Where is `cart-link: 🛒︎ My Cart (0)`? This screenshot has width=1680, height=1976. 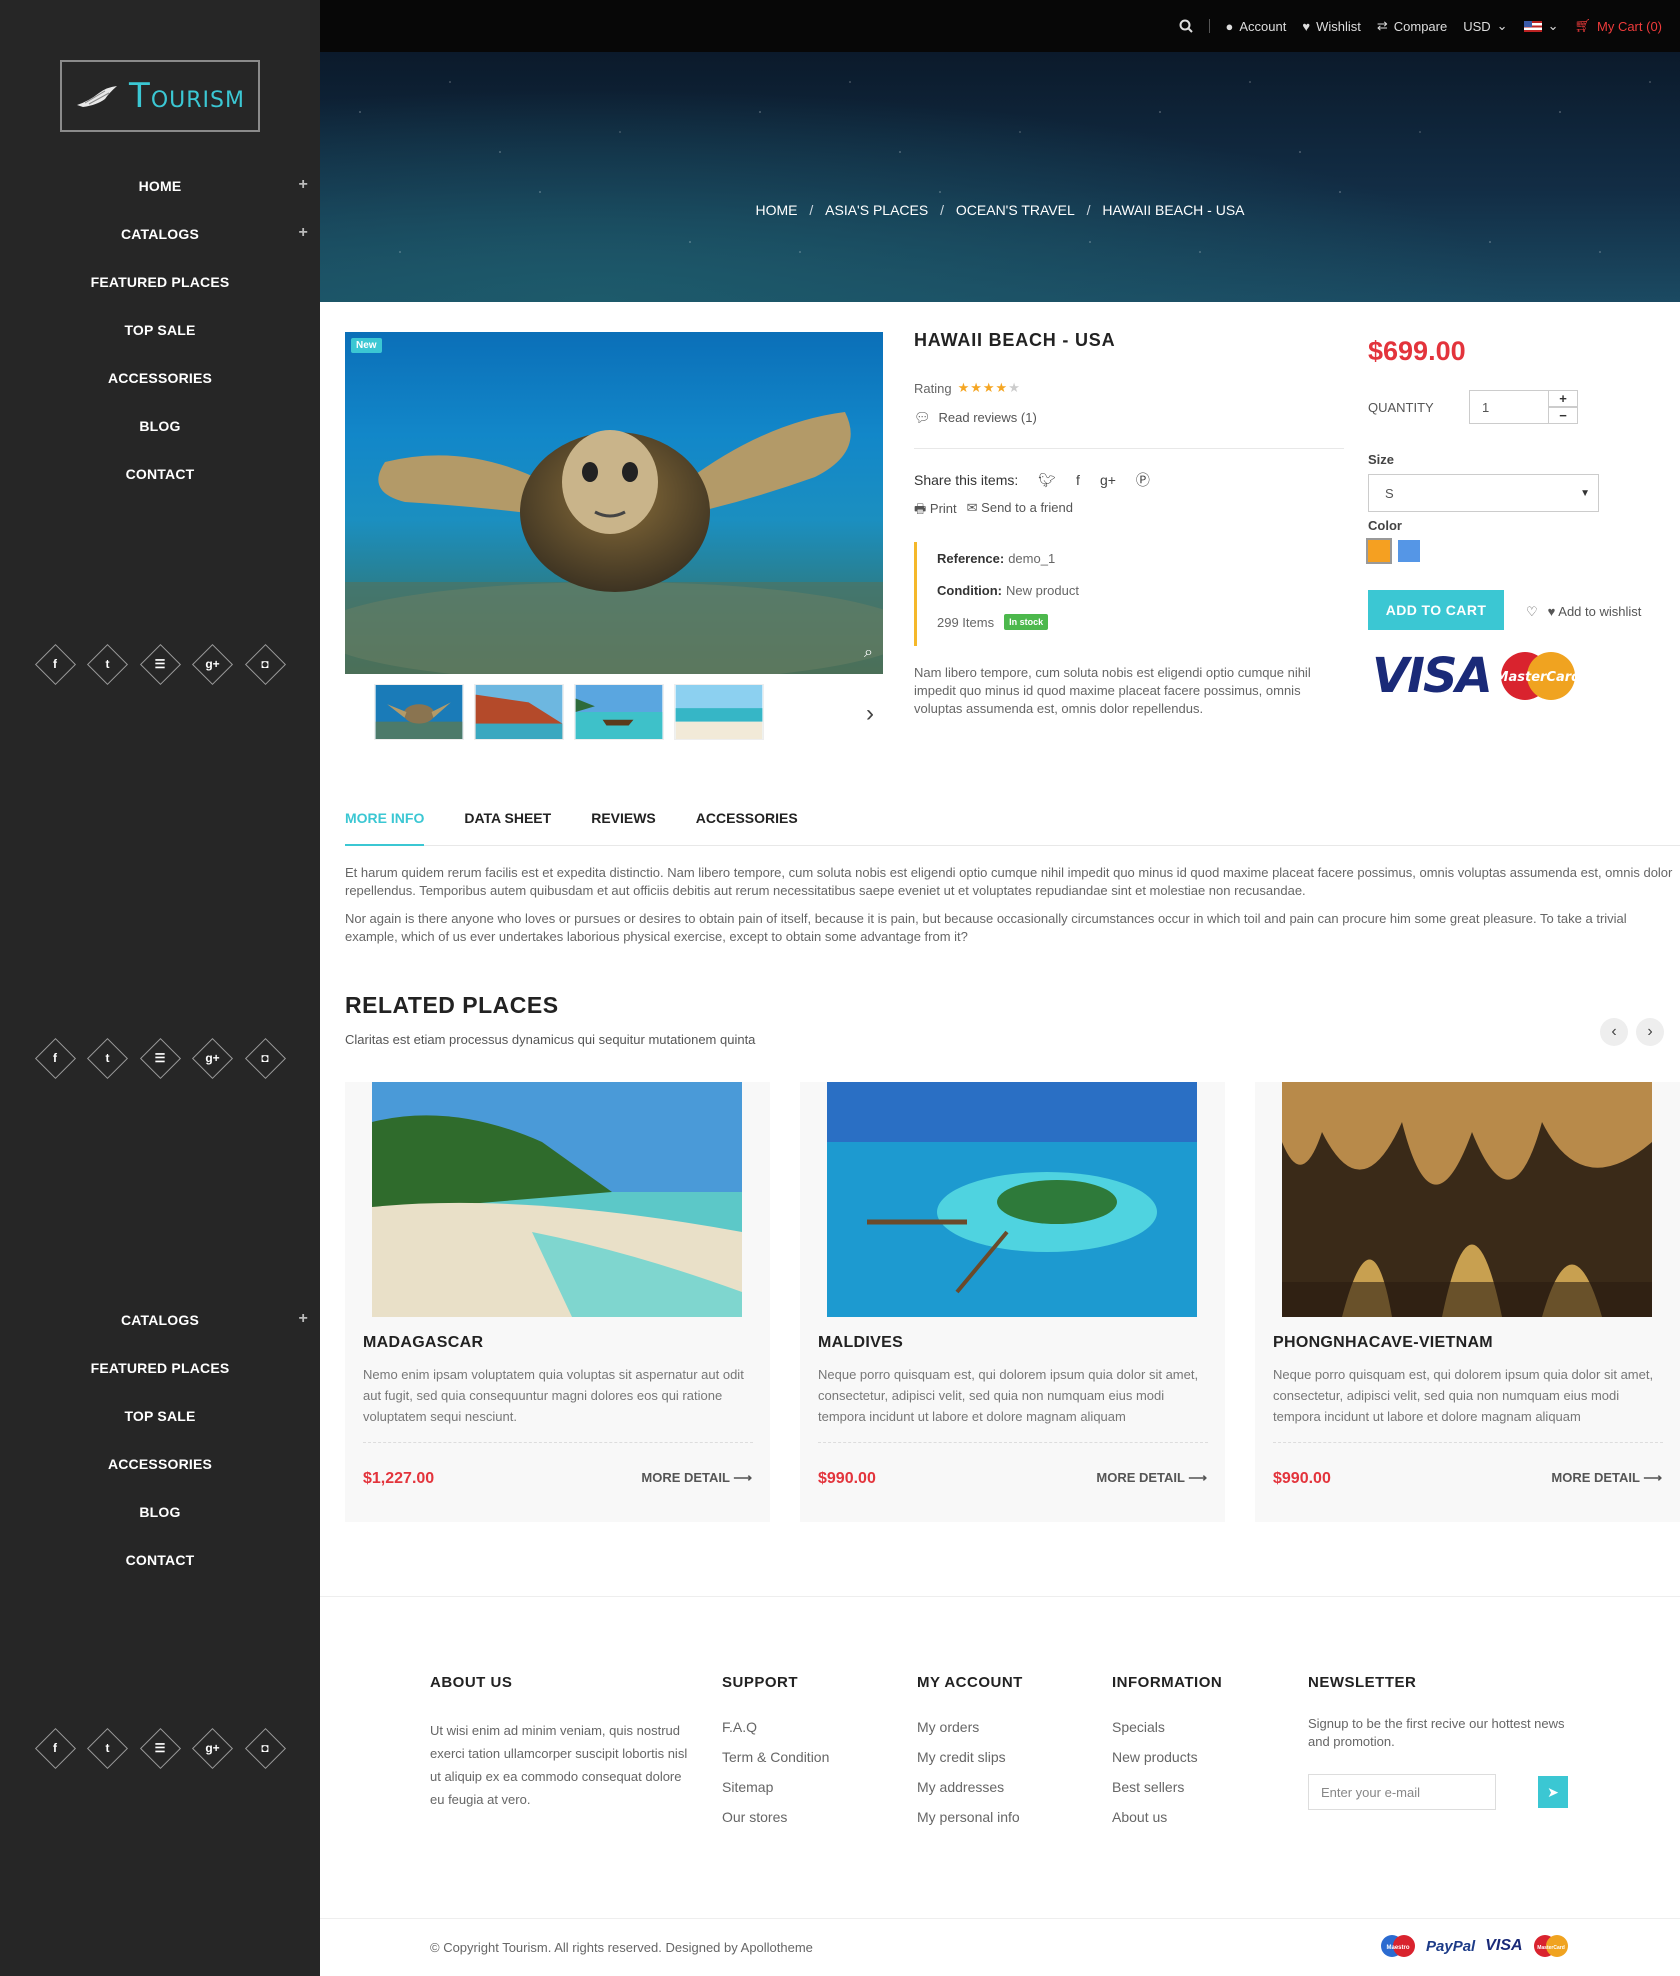
cart-link: 🛒︎ My Cart (0) is located at coordinates (1618, 26).